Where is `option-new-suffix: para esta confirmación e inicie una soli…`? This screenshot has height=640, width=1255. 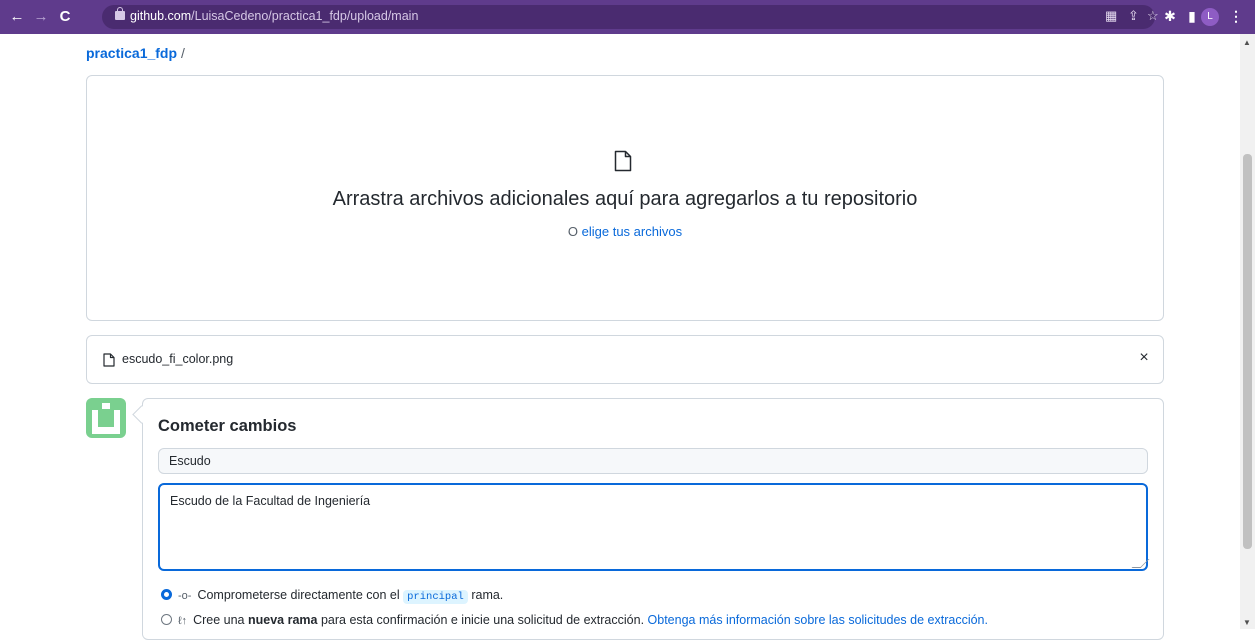
option-new-suffix: para esta confirmación e inicie una soli… is located at coordinates (482, 620).